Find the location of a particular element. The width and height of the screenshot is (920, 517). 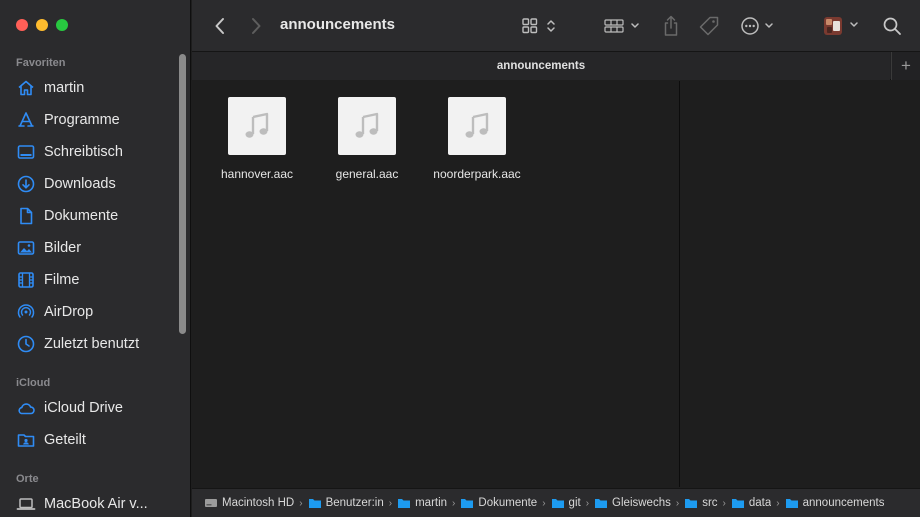

search-button is located at coordinates (892, 26).